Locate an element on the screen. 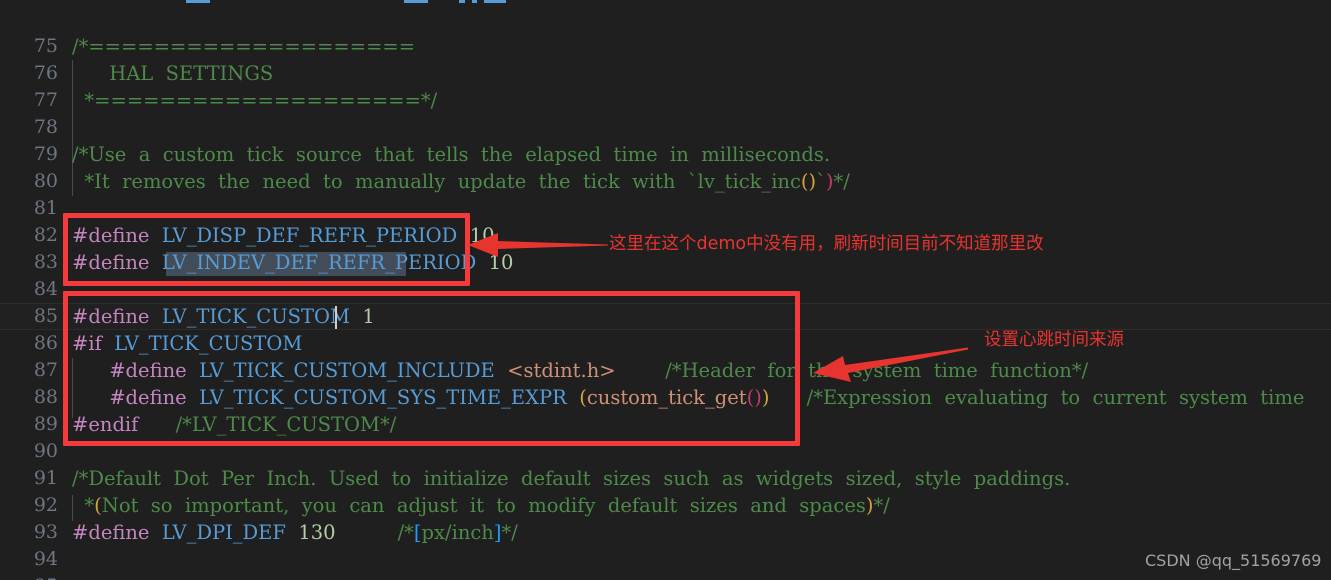 The width and height of the screenshot is (1331, 580). number-token: 130 is located at coordinates (317, 532).